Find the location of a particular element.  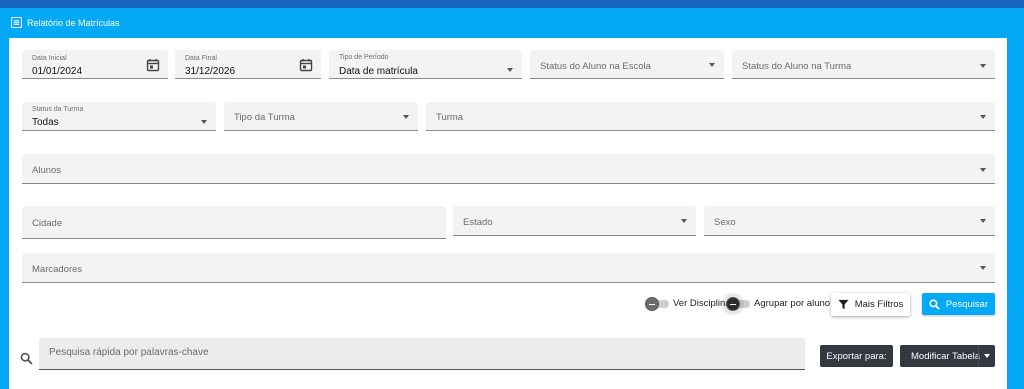

status-aluno-escola-select: Status do Aluno na Escola is located at coordinates (627, 64).